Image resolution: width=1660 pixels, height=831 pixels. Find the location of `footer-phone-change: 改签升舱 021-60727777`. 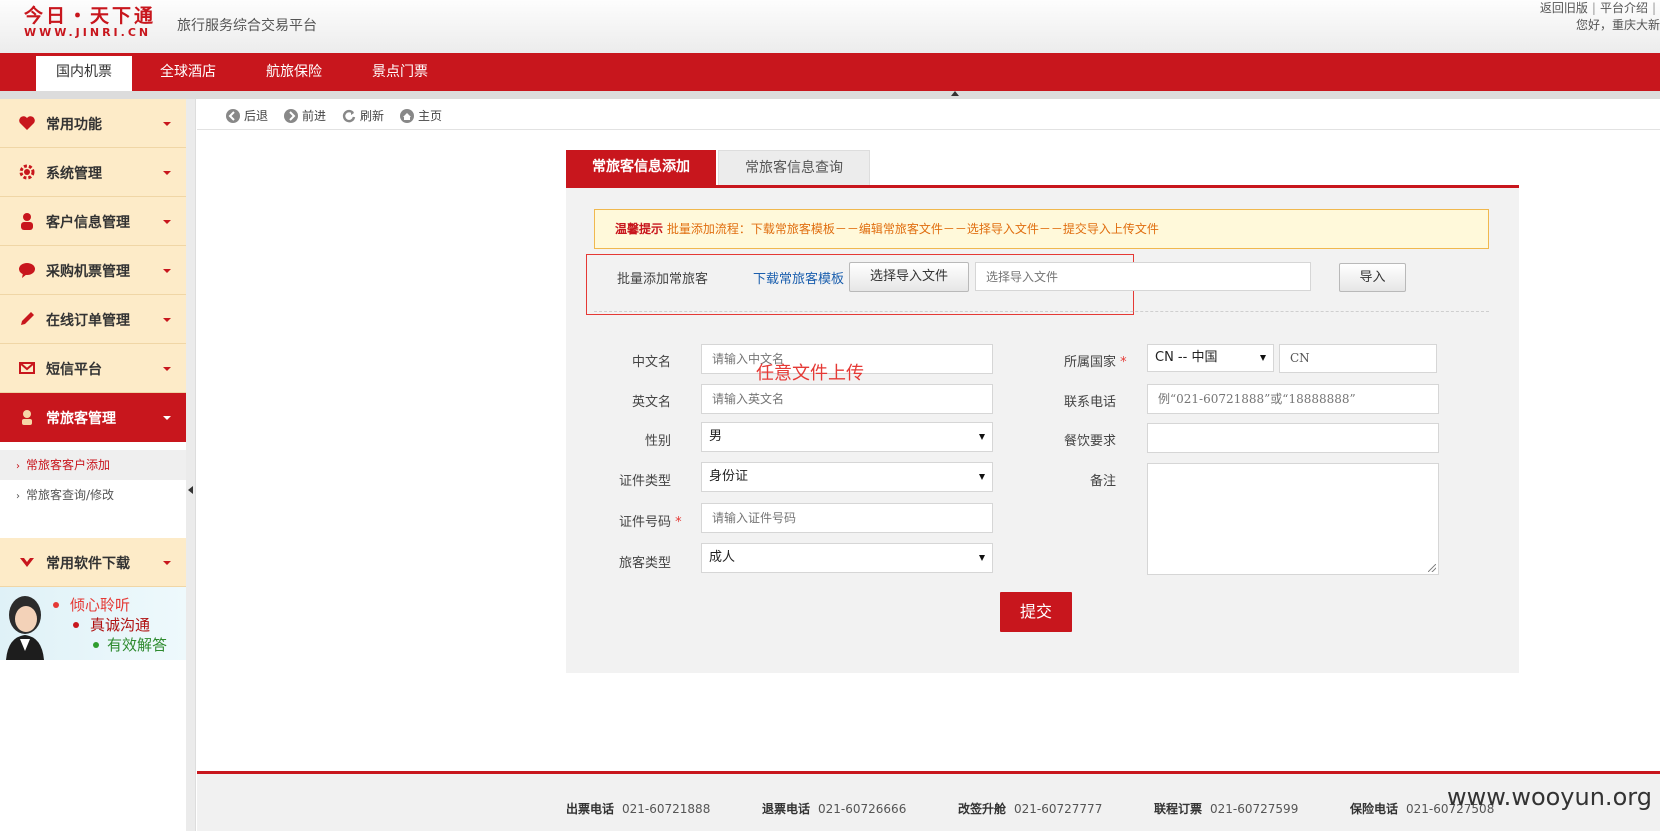

footer-phone-change: 改签升舱 021-60727777 is located at coordinates (1030, 808).